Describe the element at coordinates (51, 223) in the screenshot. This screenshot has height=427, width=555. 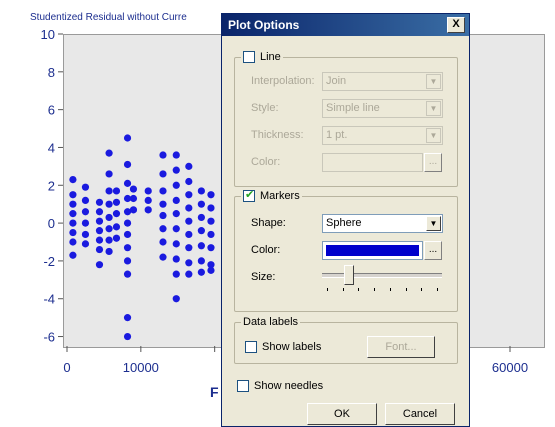
I see `y-tick-label: 0` at that location.